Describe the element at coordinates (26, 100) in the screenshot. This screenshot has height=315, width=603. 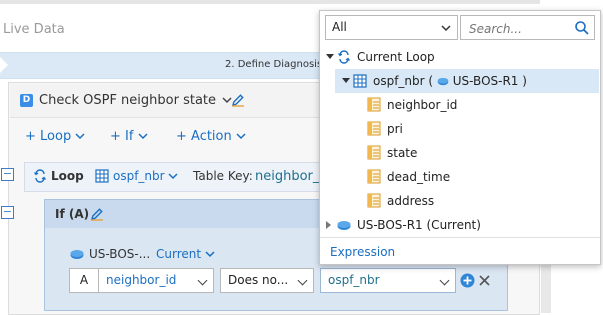
I see `diagnosis-badge: D` at that location.